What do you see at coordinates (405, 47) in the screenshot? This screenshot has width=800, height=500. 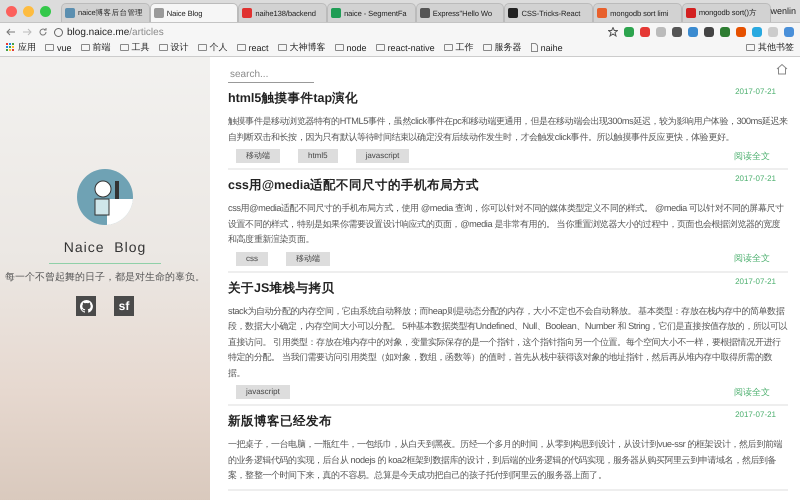 I see `bookmark: react-native` at bounding box center [405, 47].